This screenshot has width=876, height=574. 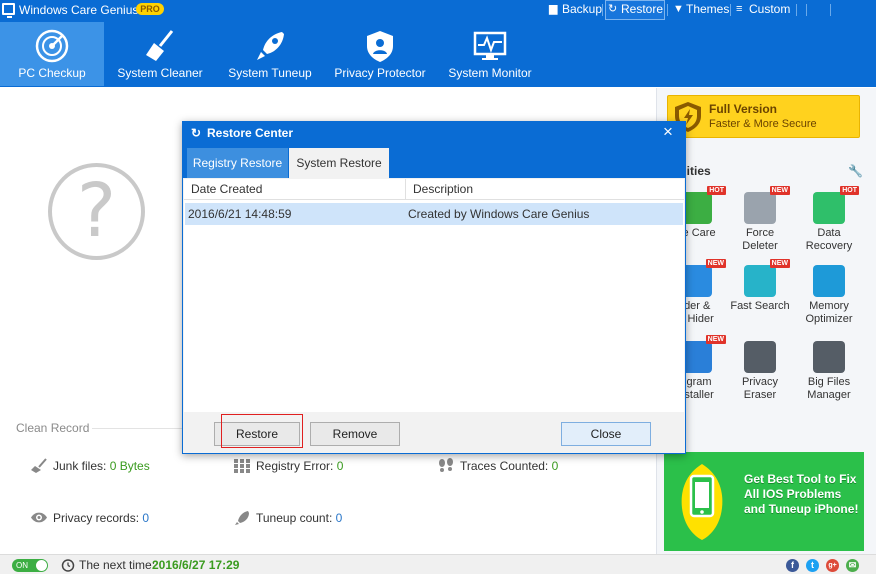 I want to click on privacy-records-value: 0, so click(x=146, y=518).